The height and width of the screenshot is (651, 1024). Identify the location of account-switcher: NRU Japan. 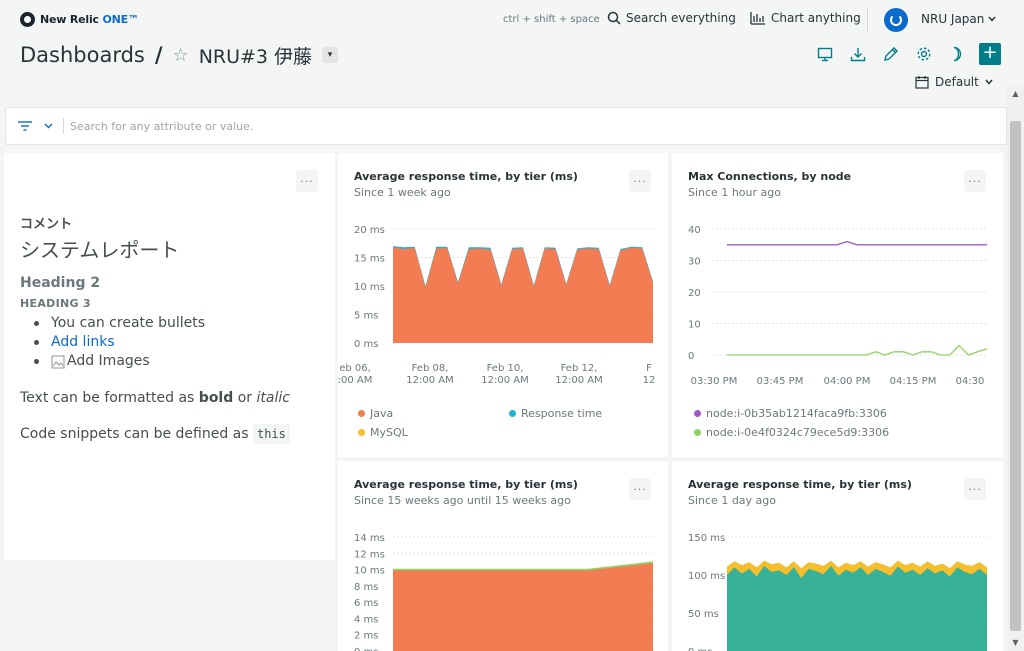
(958, 19).